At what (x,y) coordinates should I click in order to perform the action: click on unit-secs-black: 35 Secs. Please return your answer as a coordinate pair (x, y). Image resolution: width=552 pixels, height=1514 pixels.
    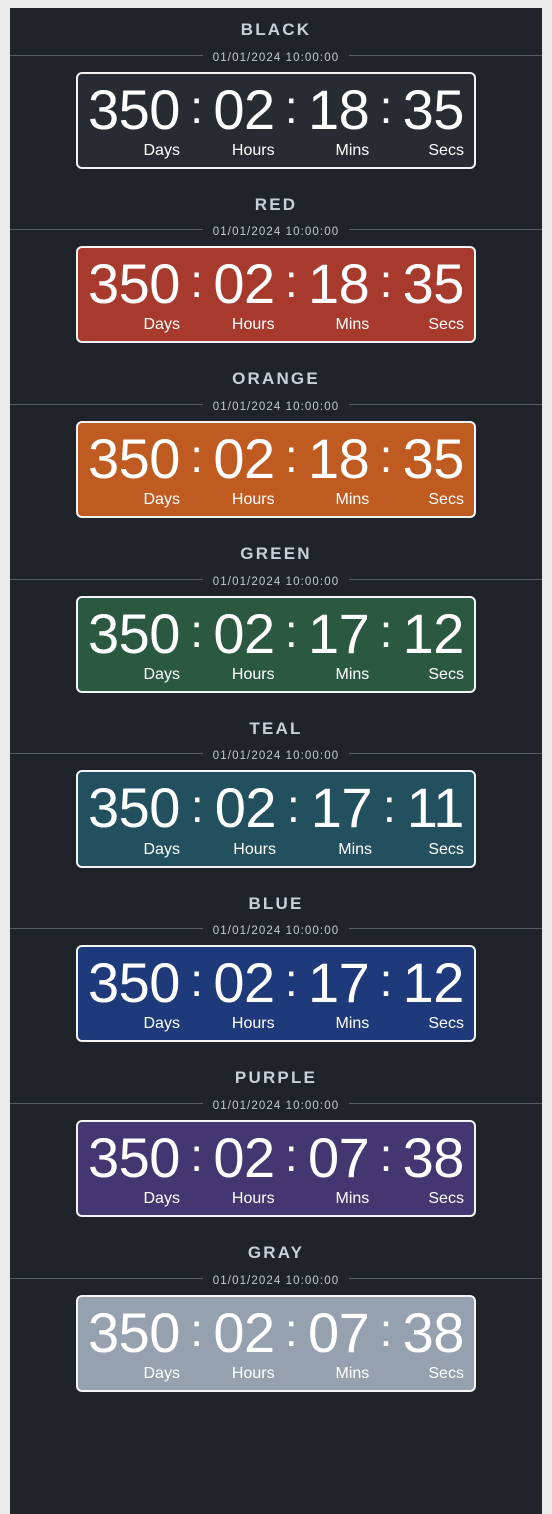
    Looking at the image, I should click on (433, 118).